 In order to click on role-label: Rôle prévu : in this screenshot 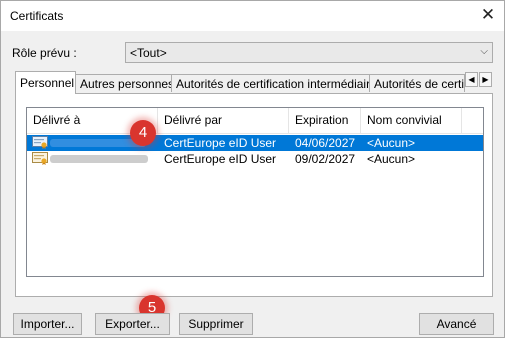, I will do `click(44, 53)`.